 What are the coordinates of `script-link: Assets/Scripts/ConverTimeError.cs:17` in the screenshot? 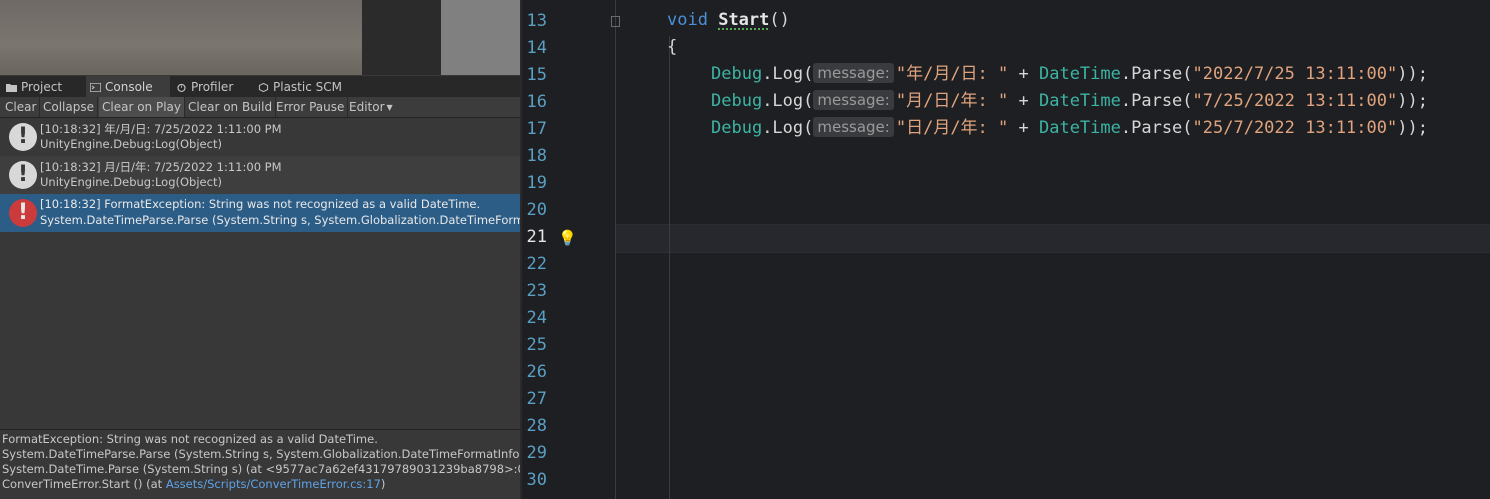 It's located at (273, 484).